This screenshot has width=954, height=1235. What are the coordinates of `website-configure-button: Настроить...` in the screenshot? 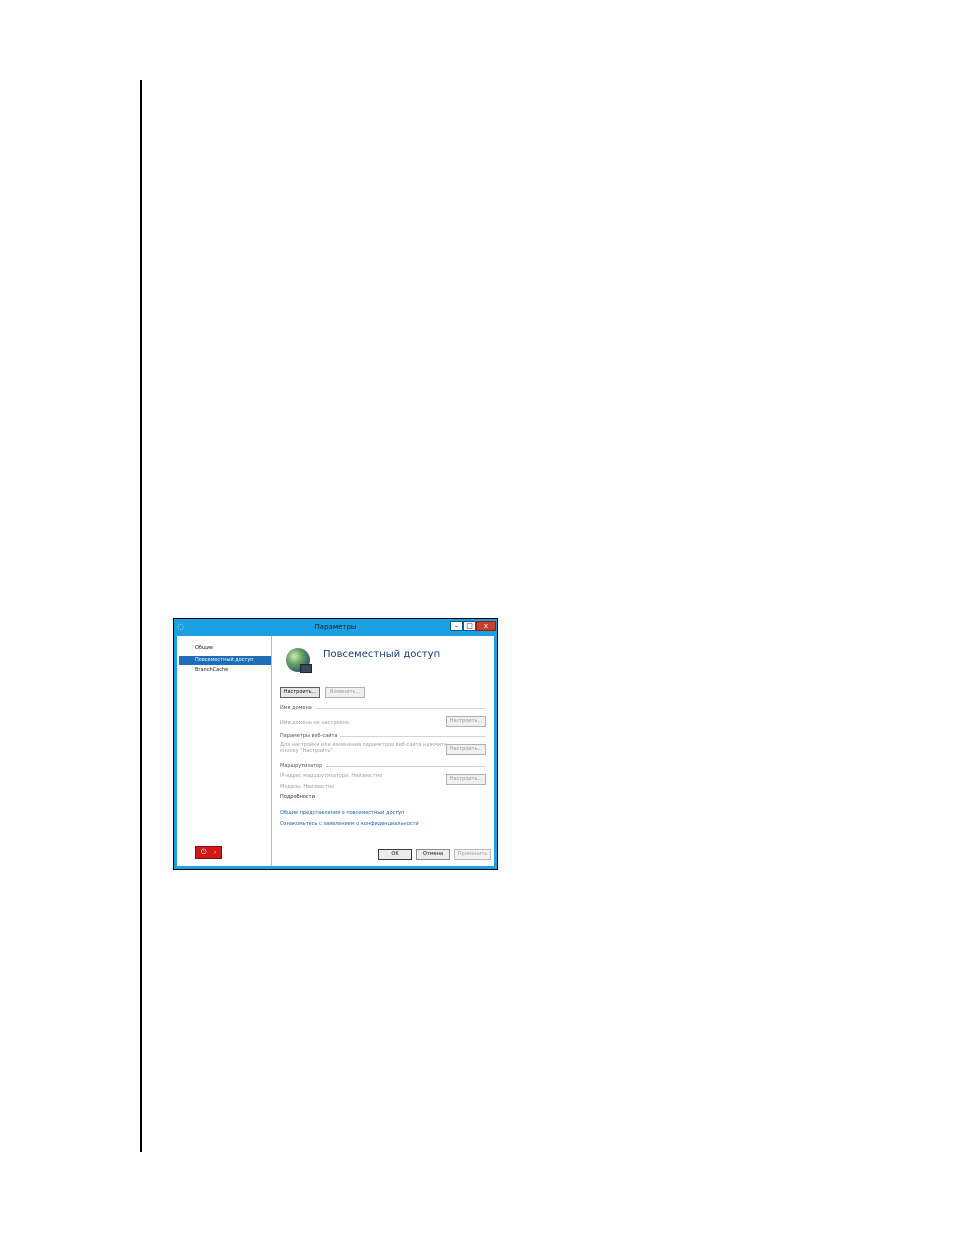 It's located at (466, 749).